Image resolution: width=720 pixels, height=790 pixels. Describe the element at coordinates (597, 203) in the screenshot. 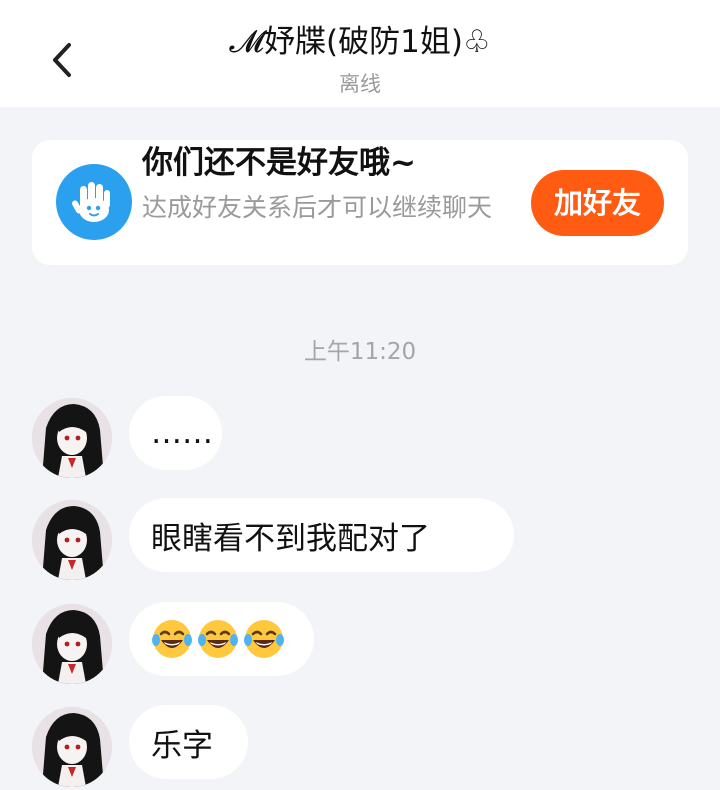

I see `add-friend-button: 加好友` at that location.